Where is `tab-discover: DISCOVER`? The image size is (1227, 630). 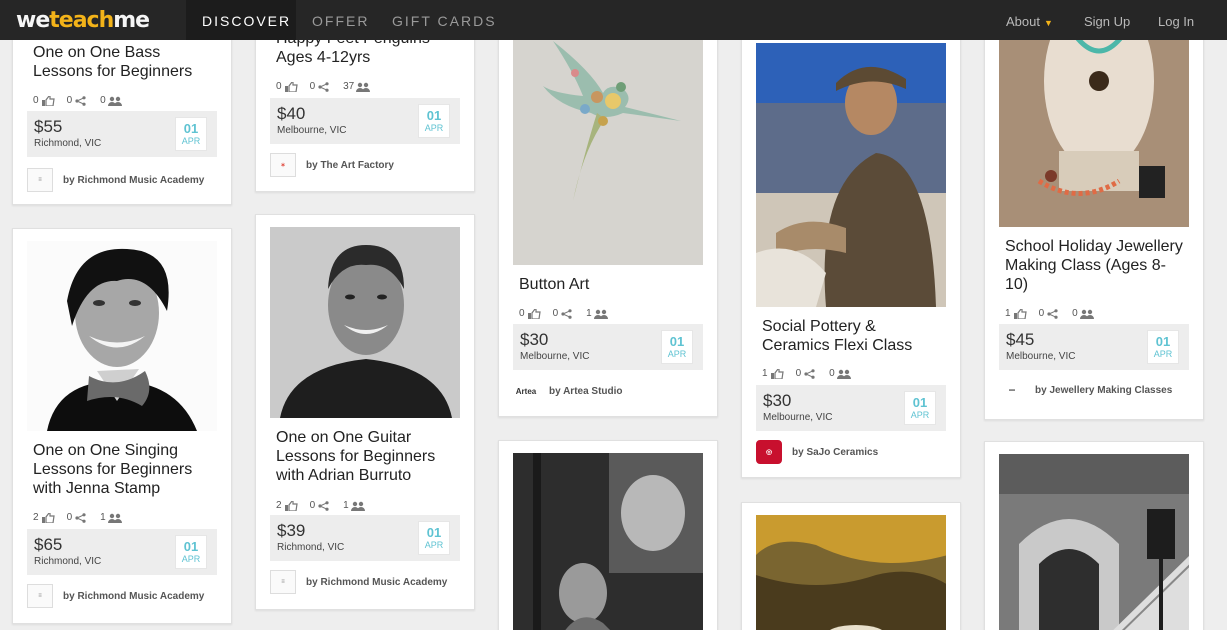 tab-discover: DISCOVER is located at coordinates (241, 20).